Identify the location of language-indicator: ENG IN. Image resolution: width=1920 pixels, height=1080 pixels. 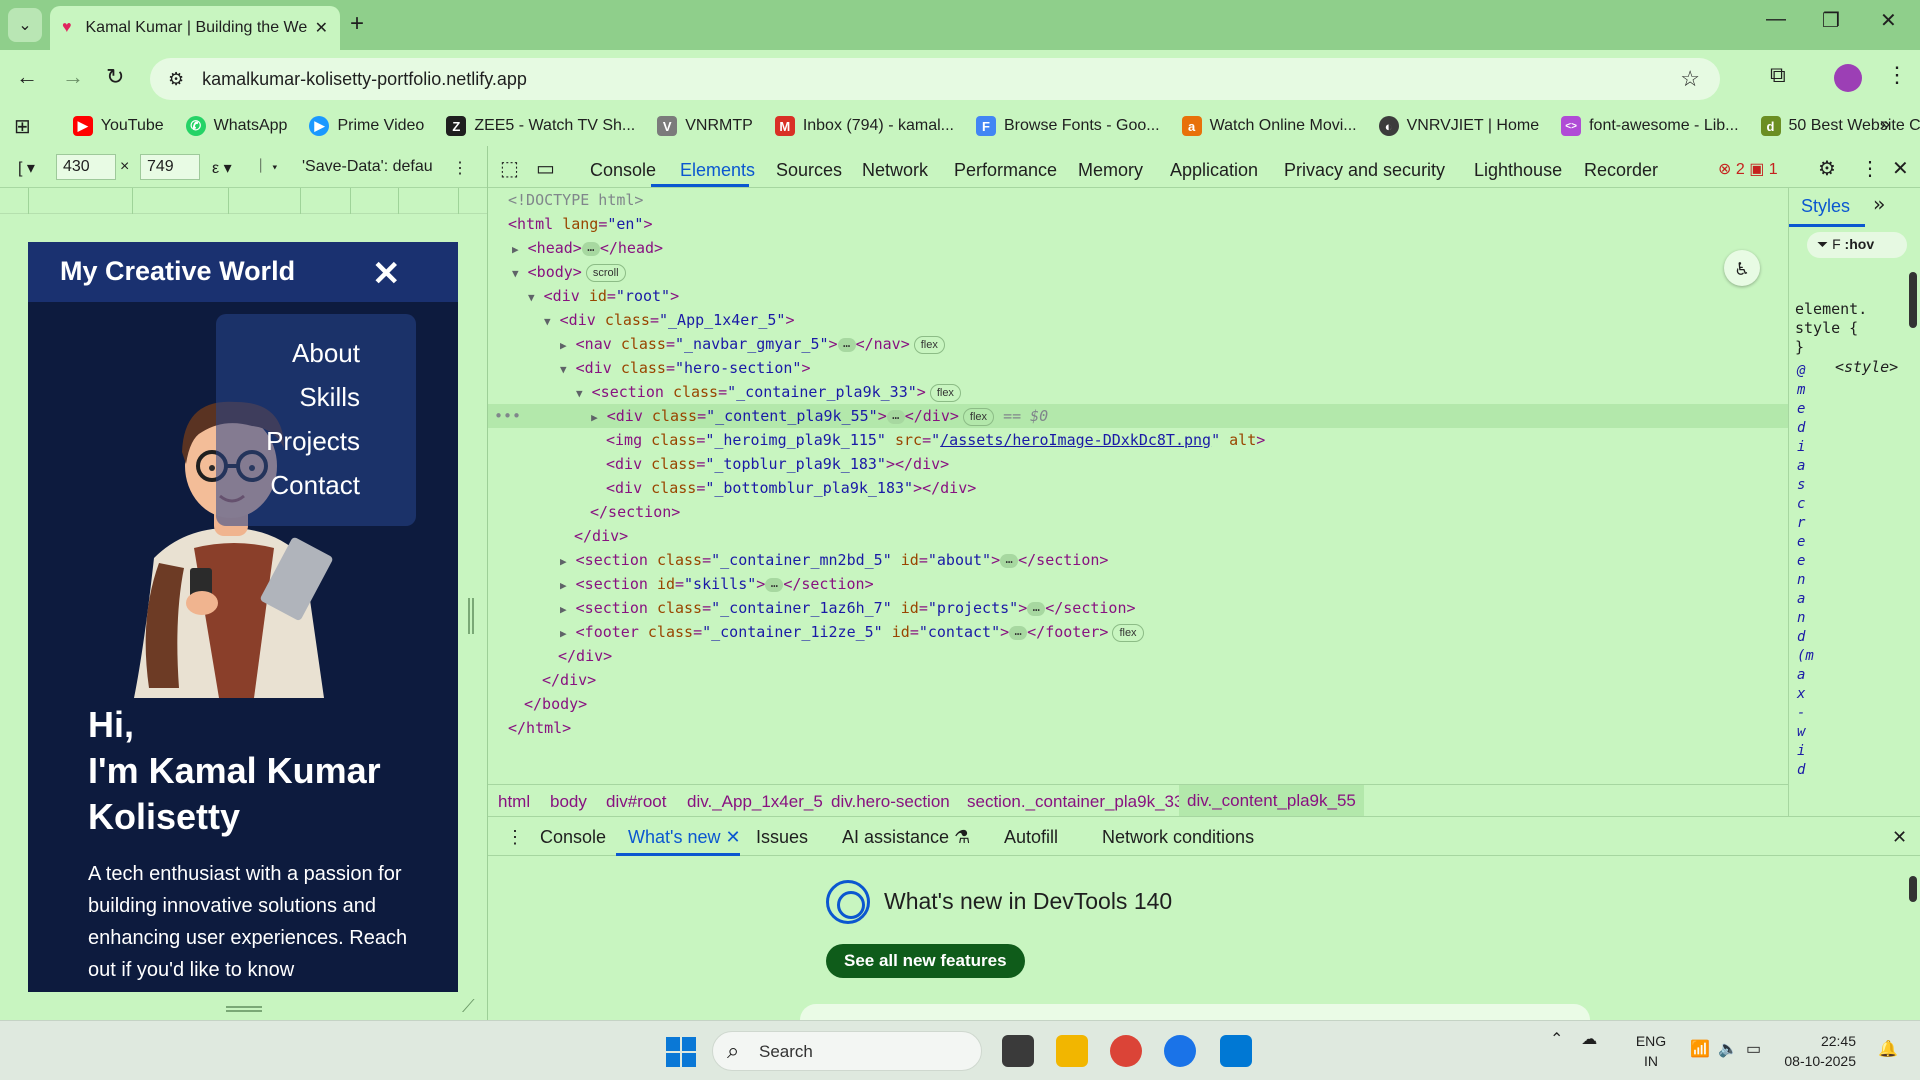
(1651, 1051).